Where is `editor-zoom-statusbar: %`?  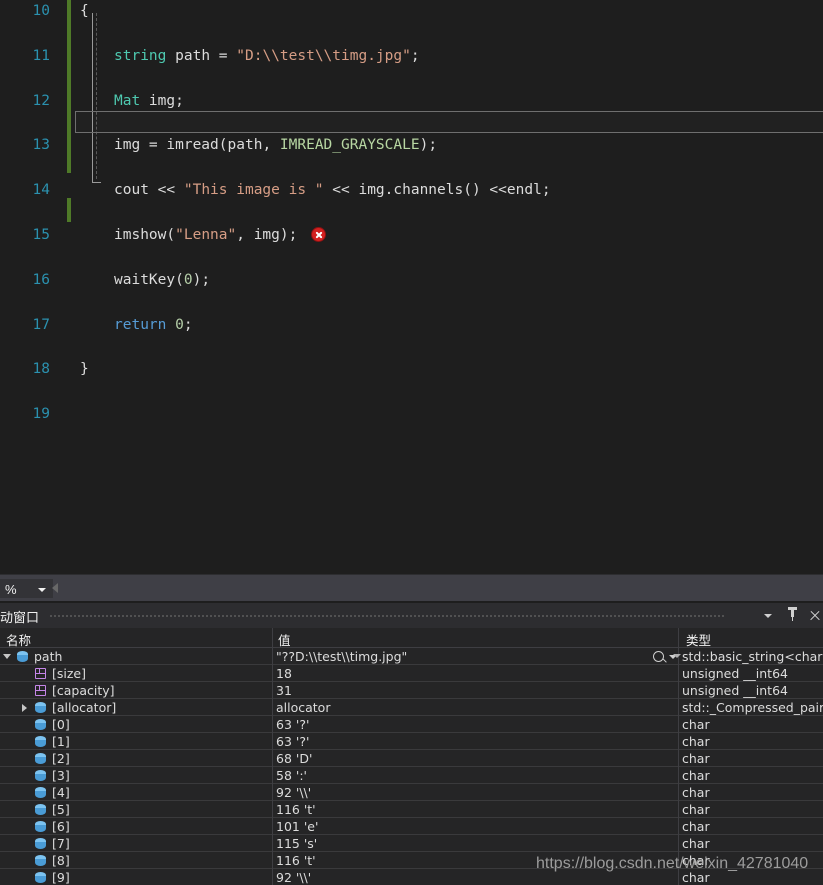 editor-zoom-statusbar: % is located at coordinates (411, 587).